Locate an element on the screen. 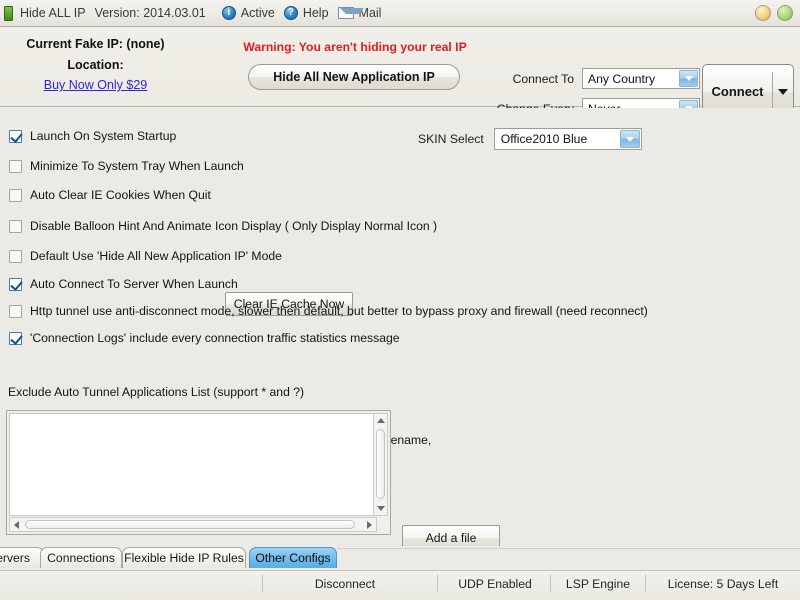 This screenshot has width=800, height=600. mail-menu-item: Mail is located at coordinates (359, 13).